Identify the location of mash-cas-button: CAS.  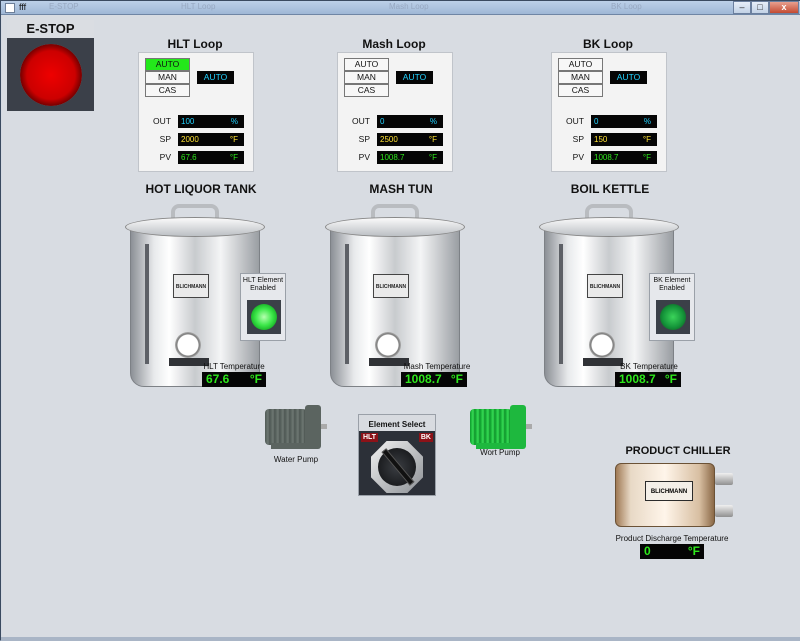
(366, 90).